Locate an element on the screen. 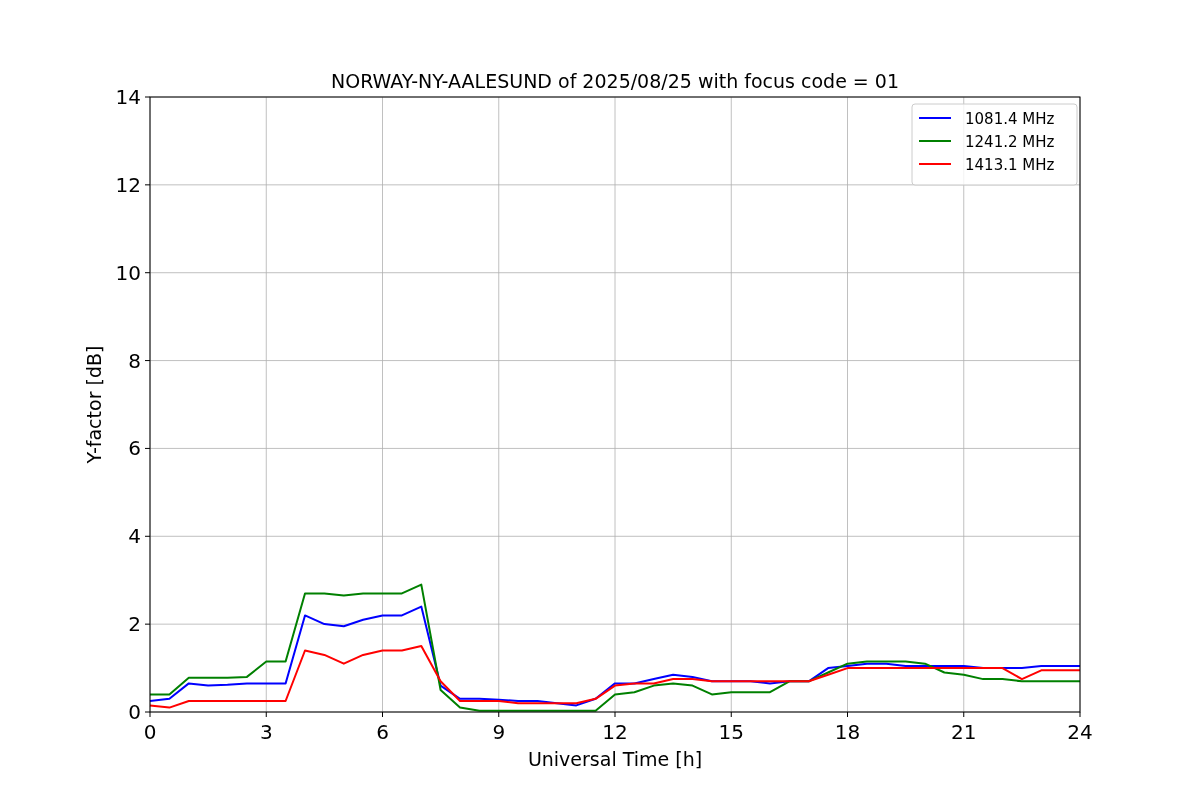 This screenshot has height=800, width=1200. legend-label: 1413.1 MHz is located at coordinates (1010, 165).